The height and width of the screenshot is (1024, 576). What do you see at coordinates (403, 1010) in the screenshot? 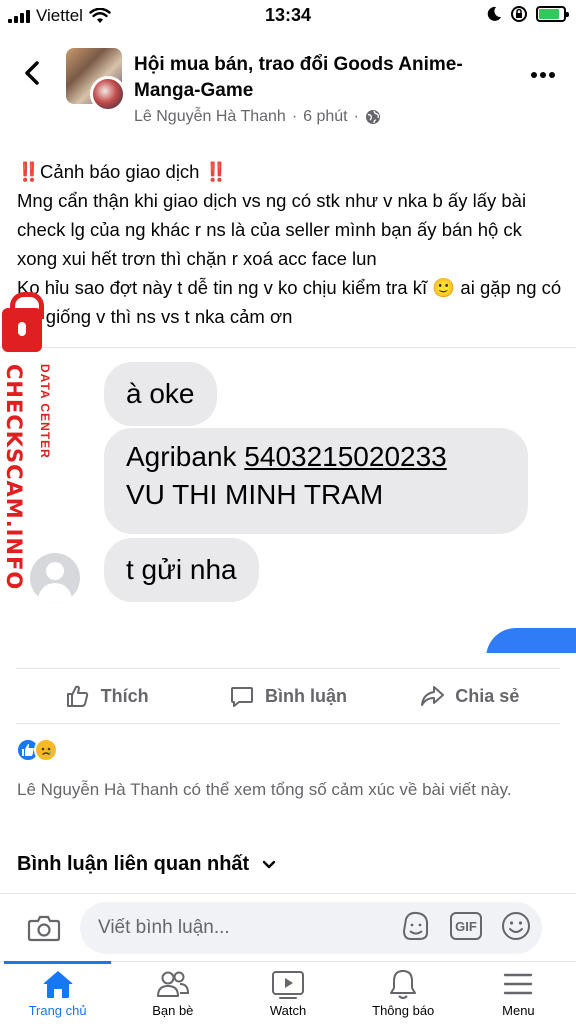
I see `tab-label: Thông báo` at bounding box center [403, 1010].